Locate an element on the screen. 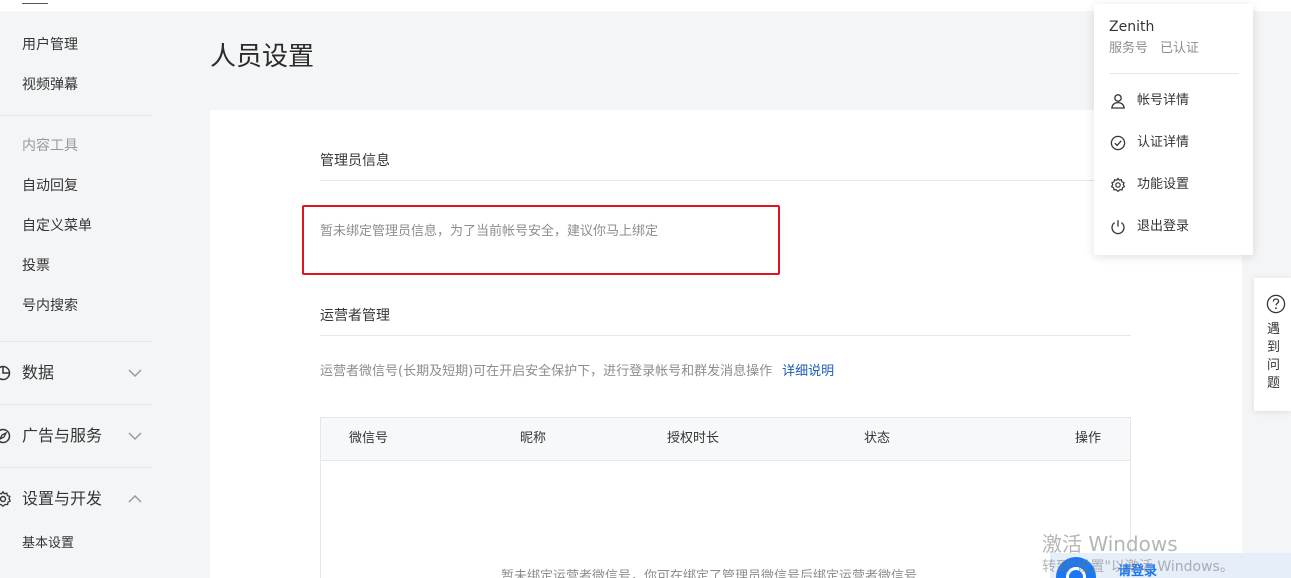 The width and height of the screenshot is (1291, 578). account-name: Zenith is located at coordinates (1132, 27).